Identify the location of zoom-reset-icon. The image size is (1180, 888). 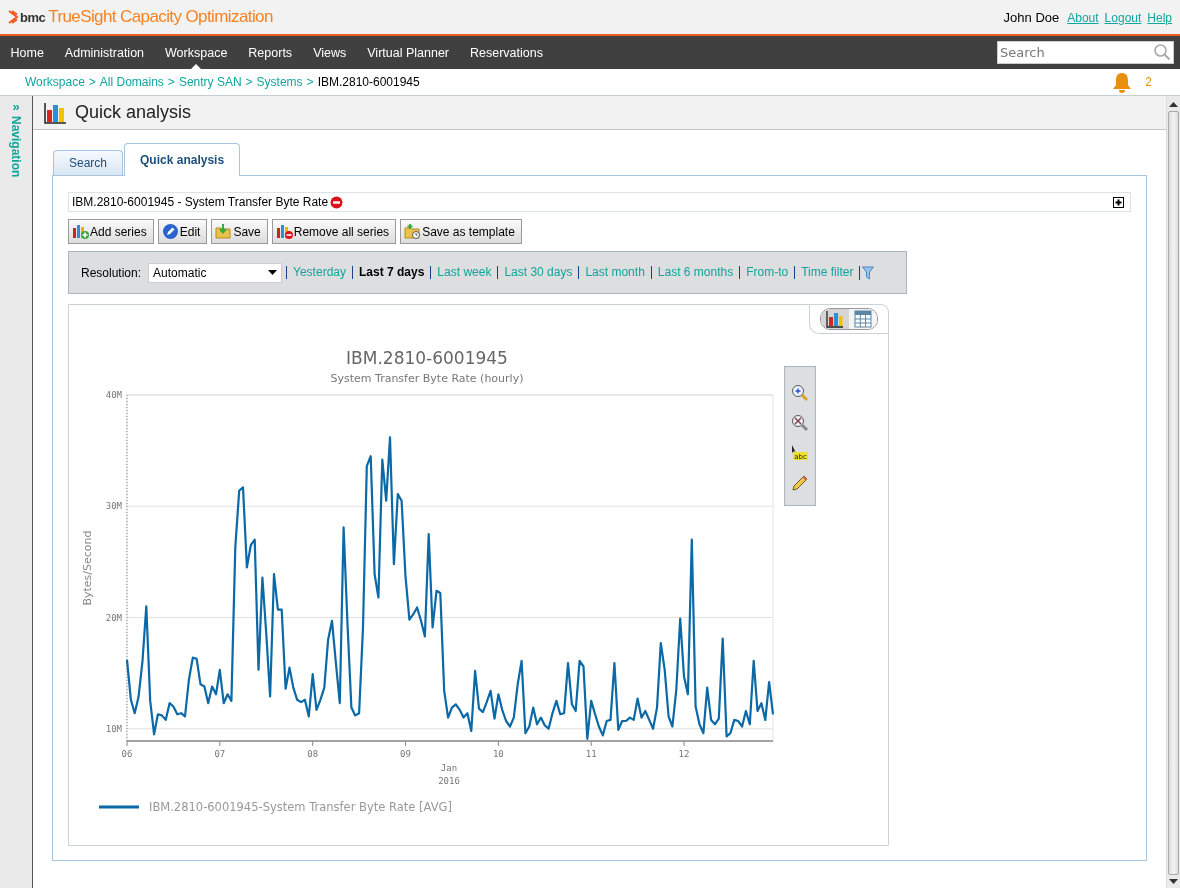
(800, 423).